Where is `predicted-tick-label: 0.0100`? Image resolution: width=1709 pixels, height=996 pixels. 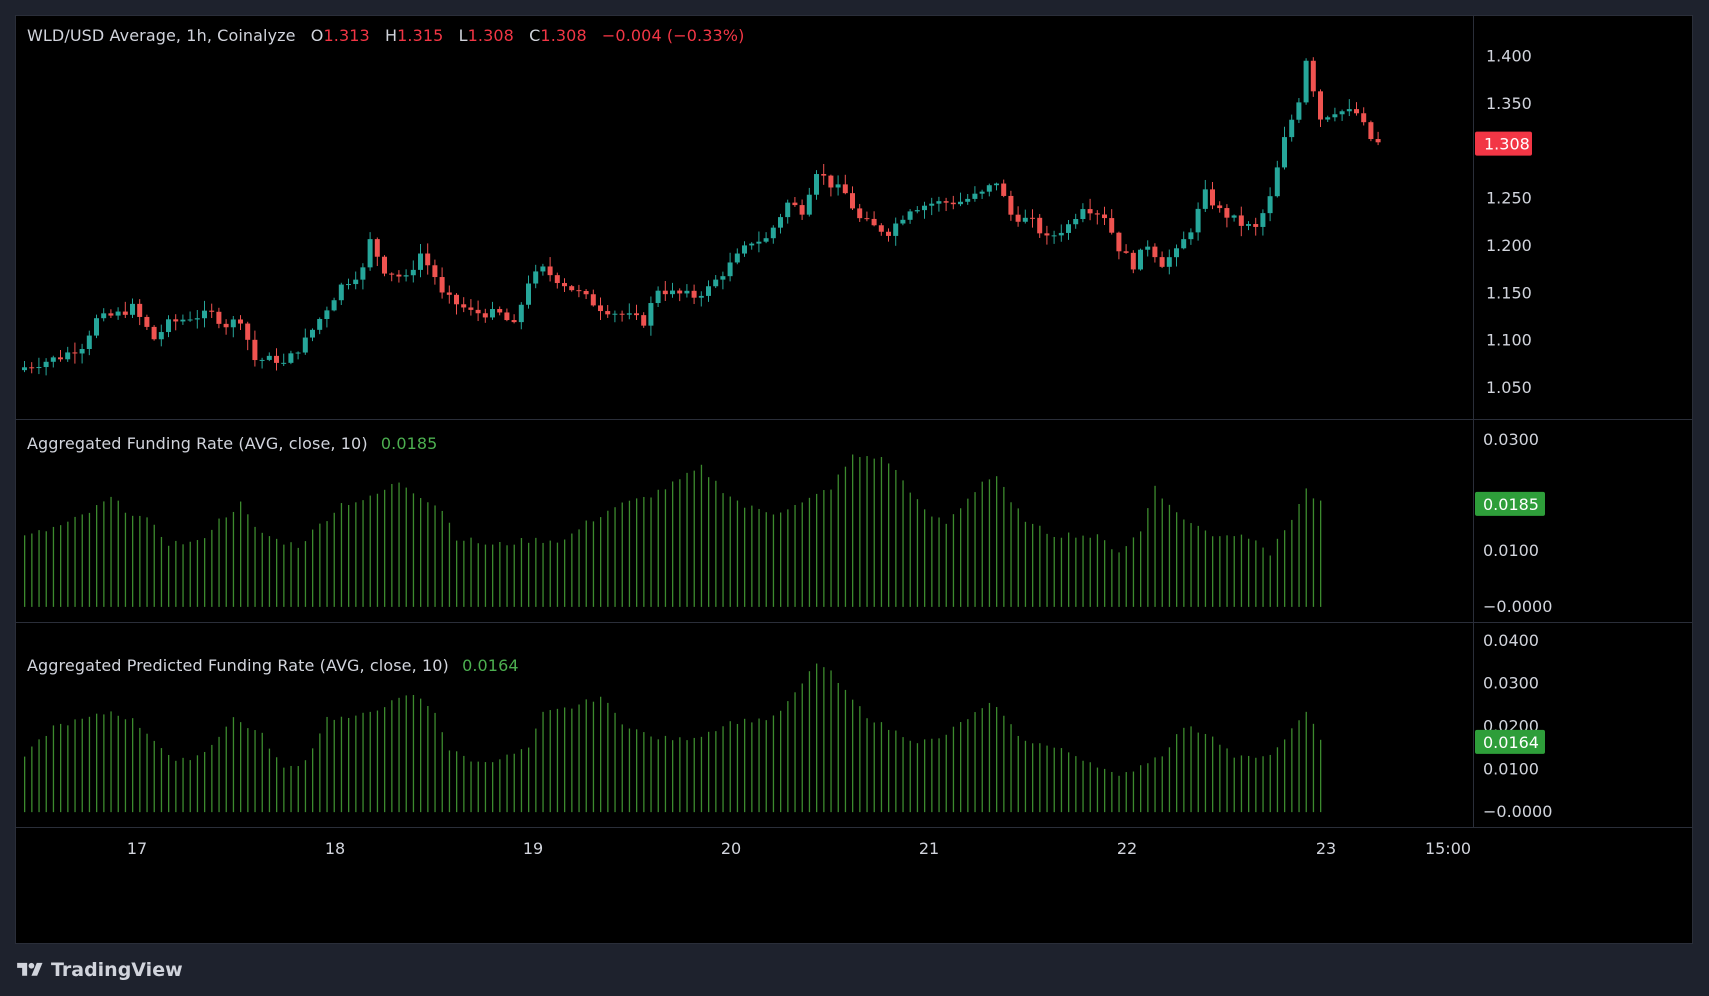
predicted-tick-label: 0.0100 is located at coordinates (1511, 768).